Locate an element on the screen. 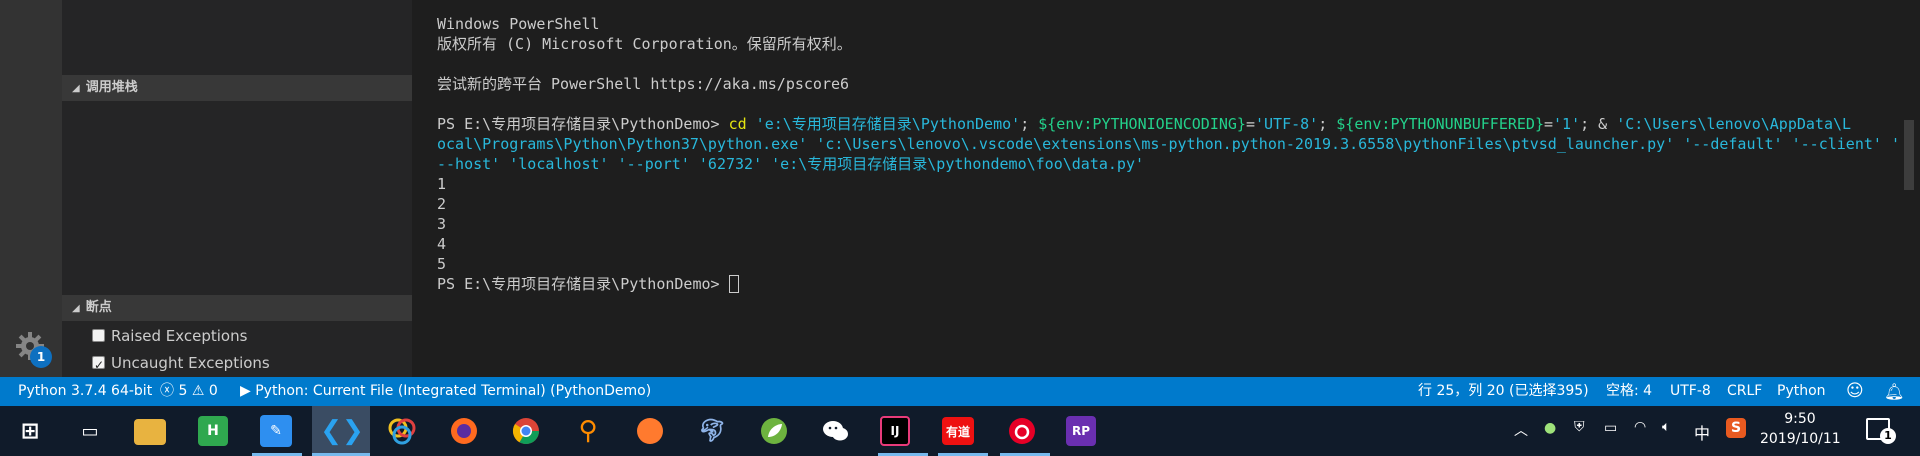 The width and height of the screenshot is (1920, 456). axure-icon: RP is located at coordinates (1081, 431).